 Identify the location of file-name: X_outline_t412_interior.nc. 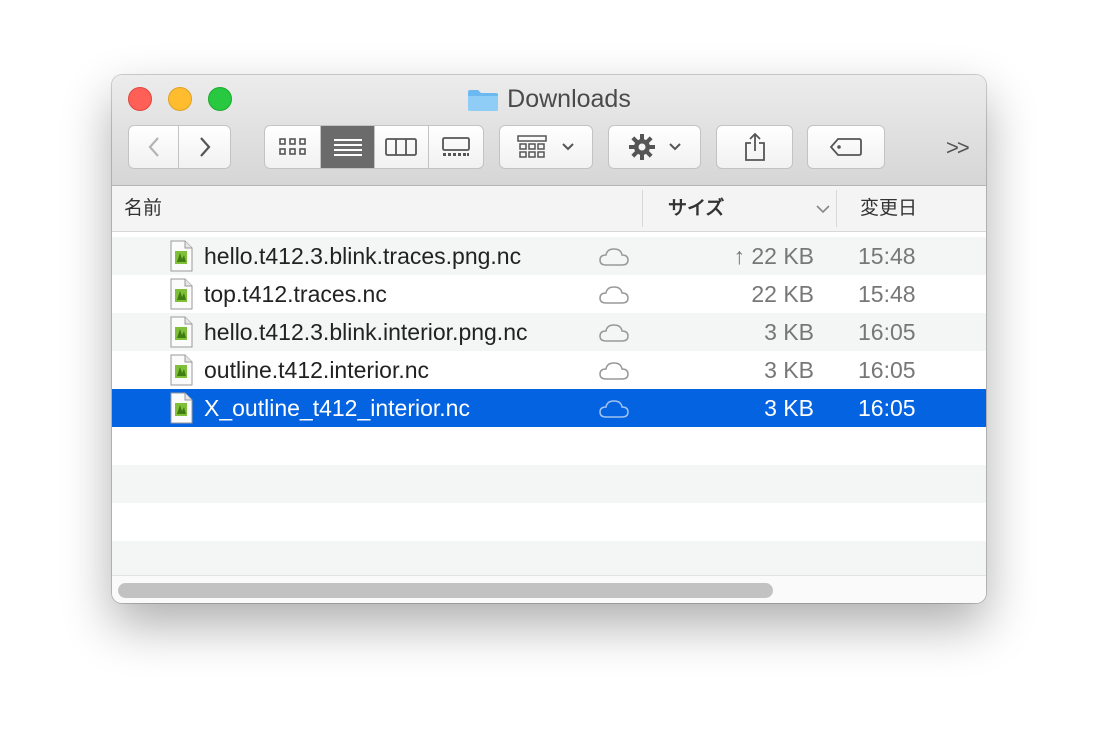
(337, 408).